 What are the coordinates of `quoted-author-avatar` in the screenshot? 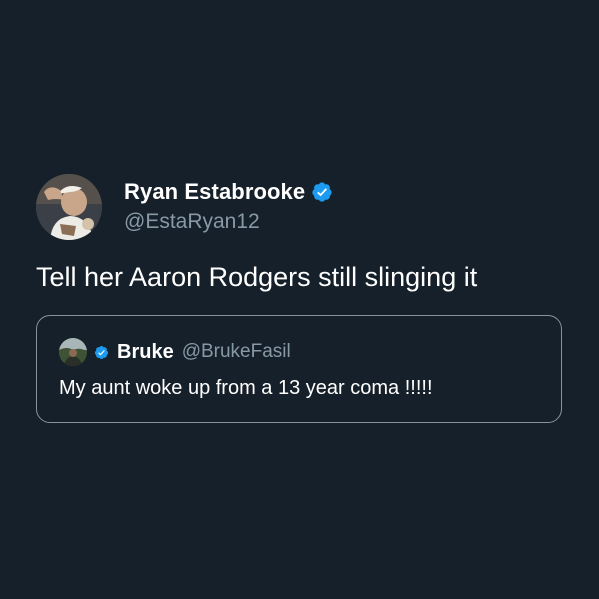 It's located at (73, 352).